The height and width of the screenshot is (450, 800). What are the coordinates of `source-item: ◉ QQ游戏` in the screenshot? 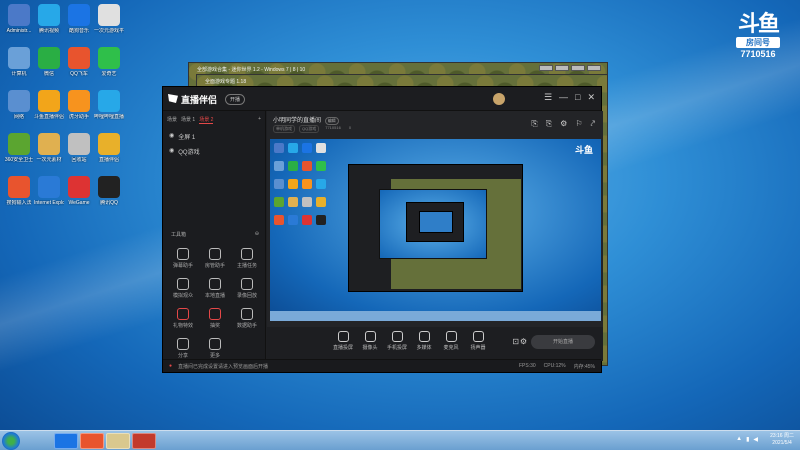 It's located at (214, 151).